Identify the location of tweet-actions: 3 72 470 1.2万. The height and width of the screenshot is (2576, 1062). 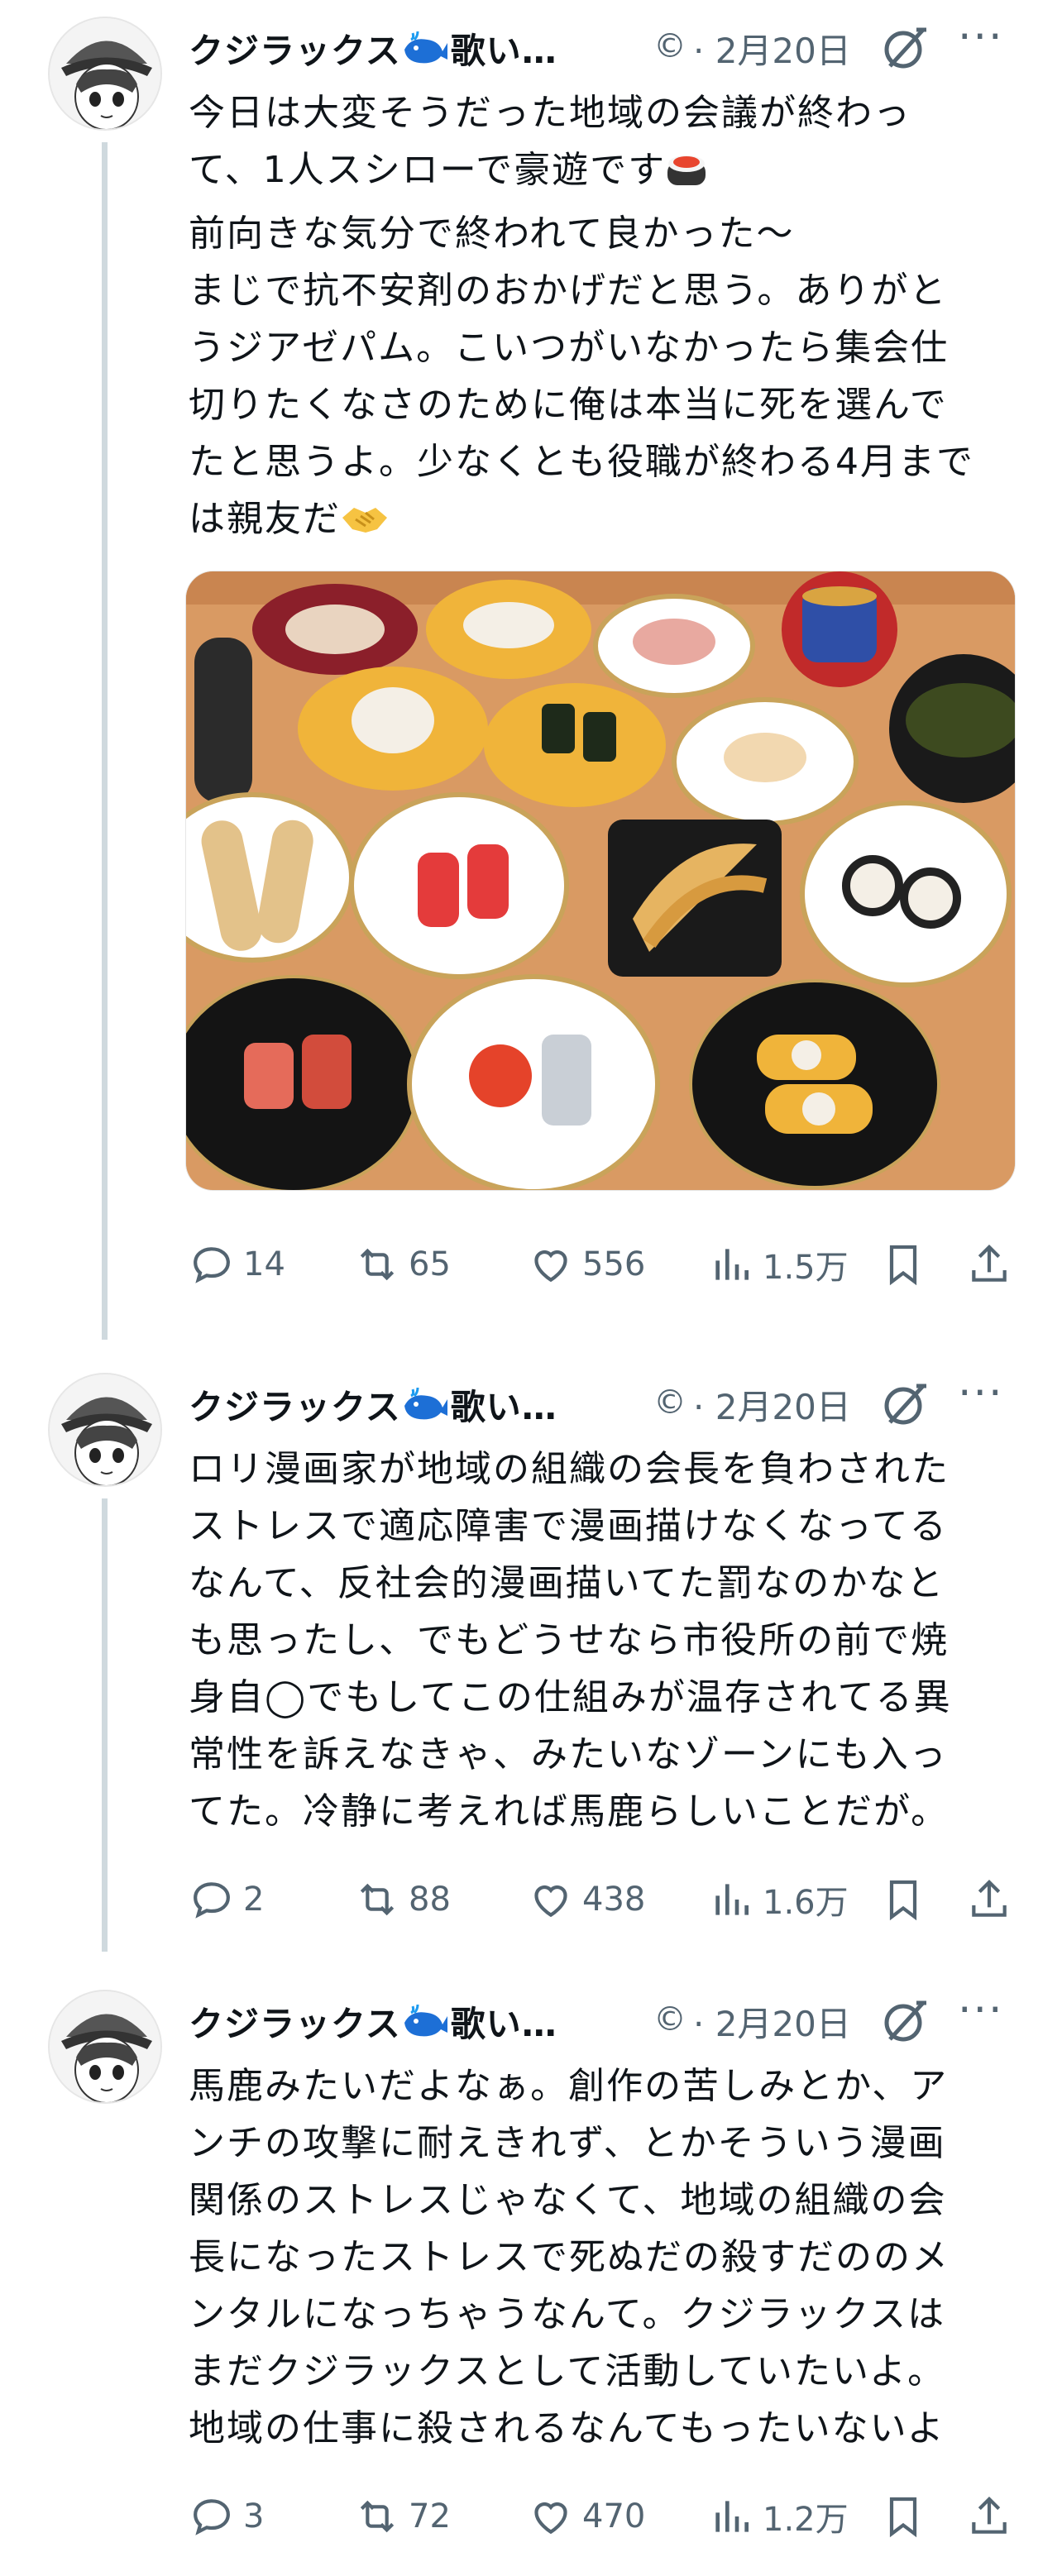
(613, 2516).